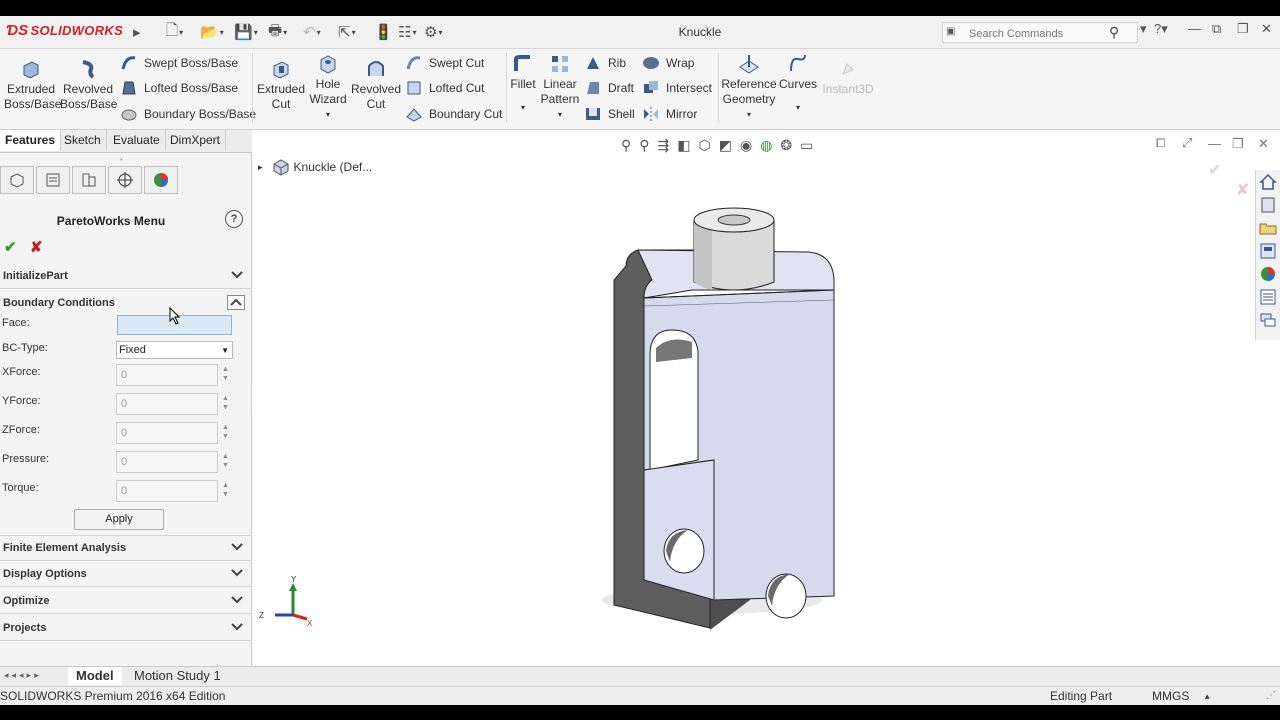 This screenshot has height=720, width=1280. I want to click on extruded-boss-button: Extruded Boss/Base, so click(32, 85).